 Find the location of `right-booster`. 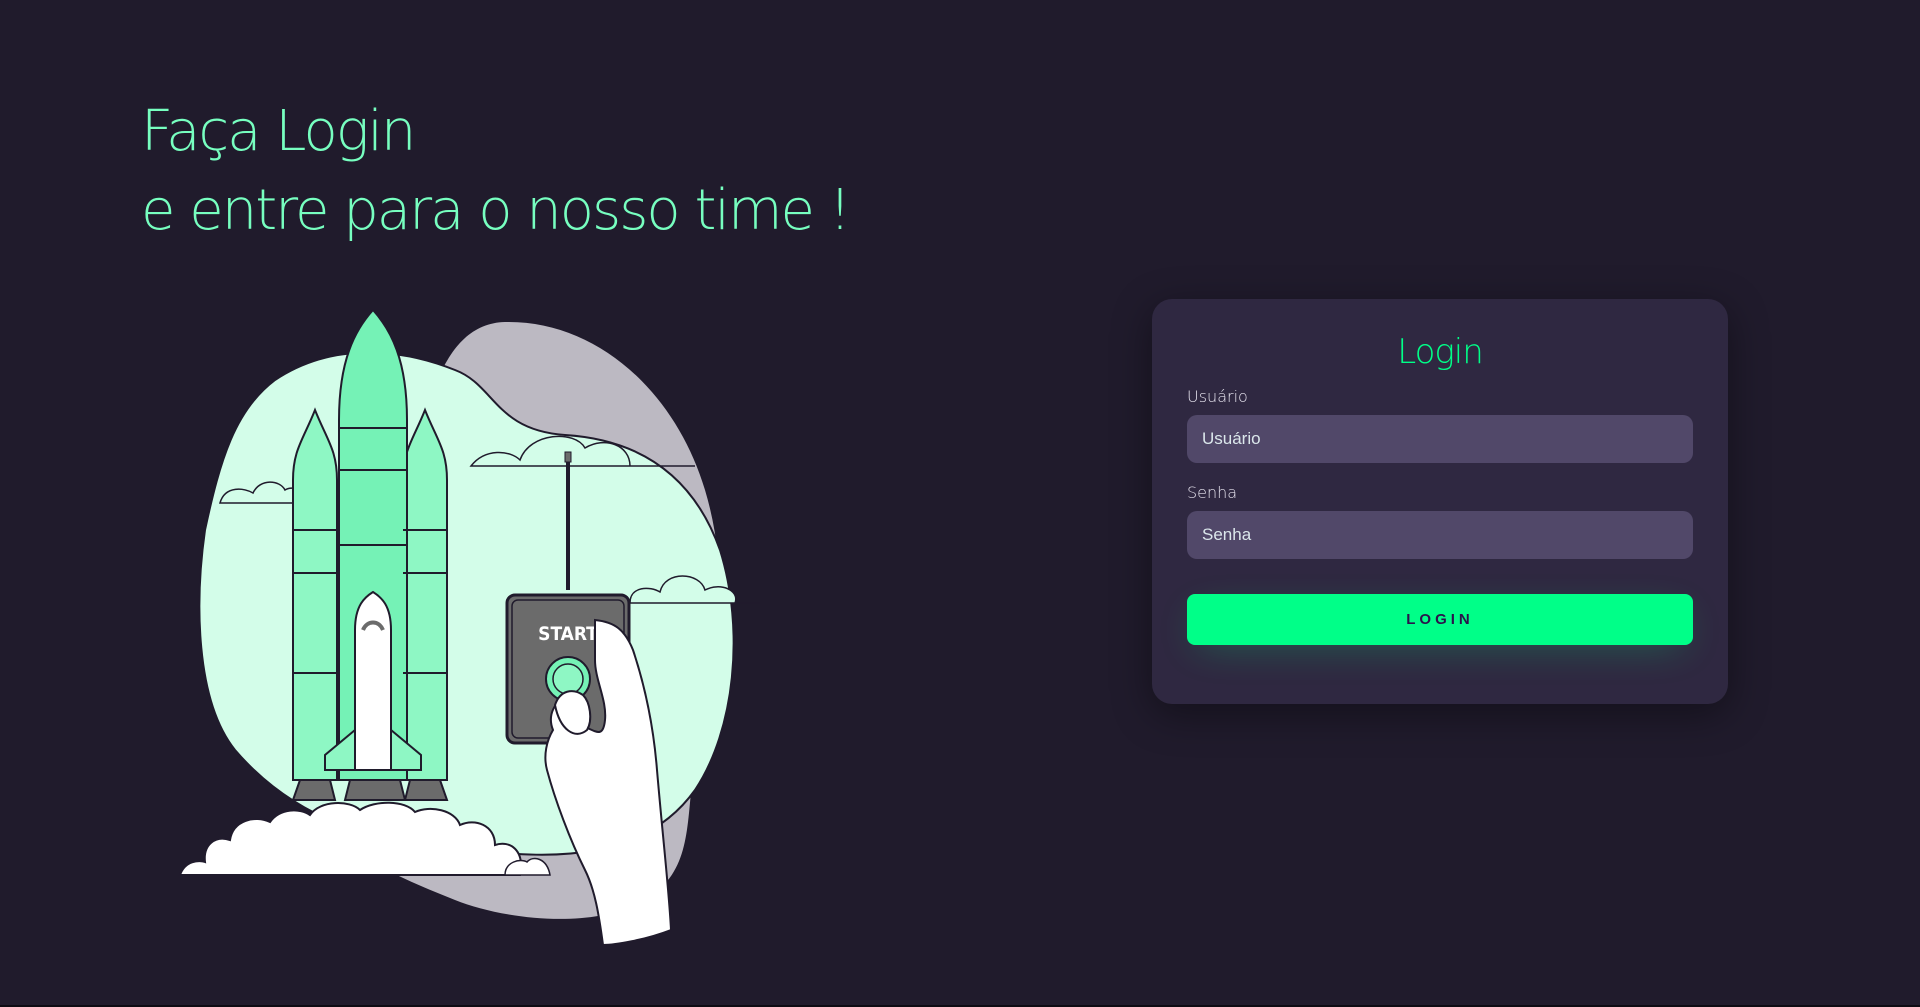

right-booster is located at coordinates (425, 594).